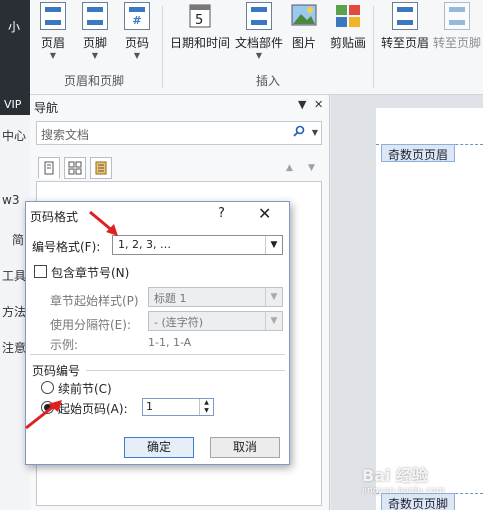 This screenshot has height=510, width=483. I want to click on goto-header-icon, so click(405, 16).